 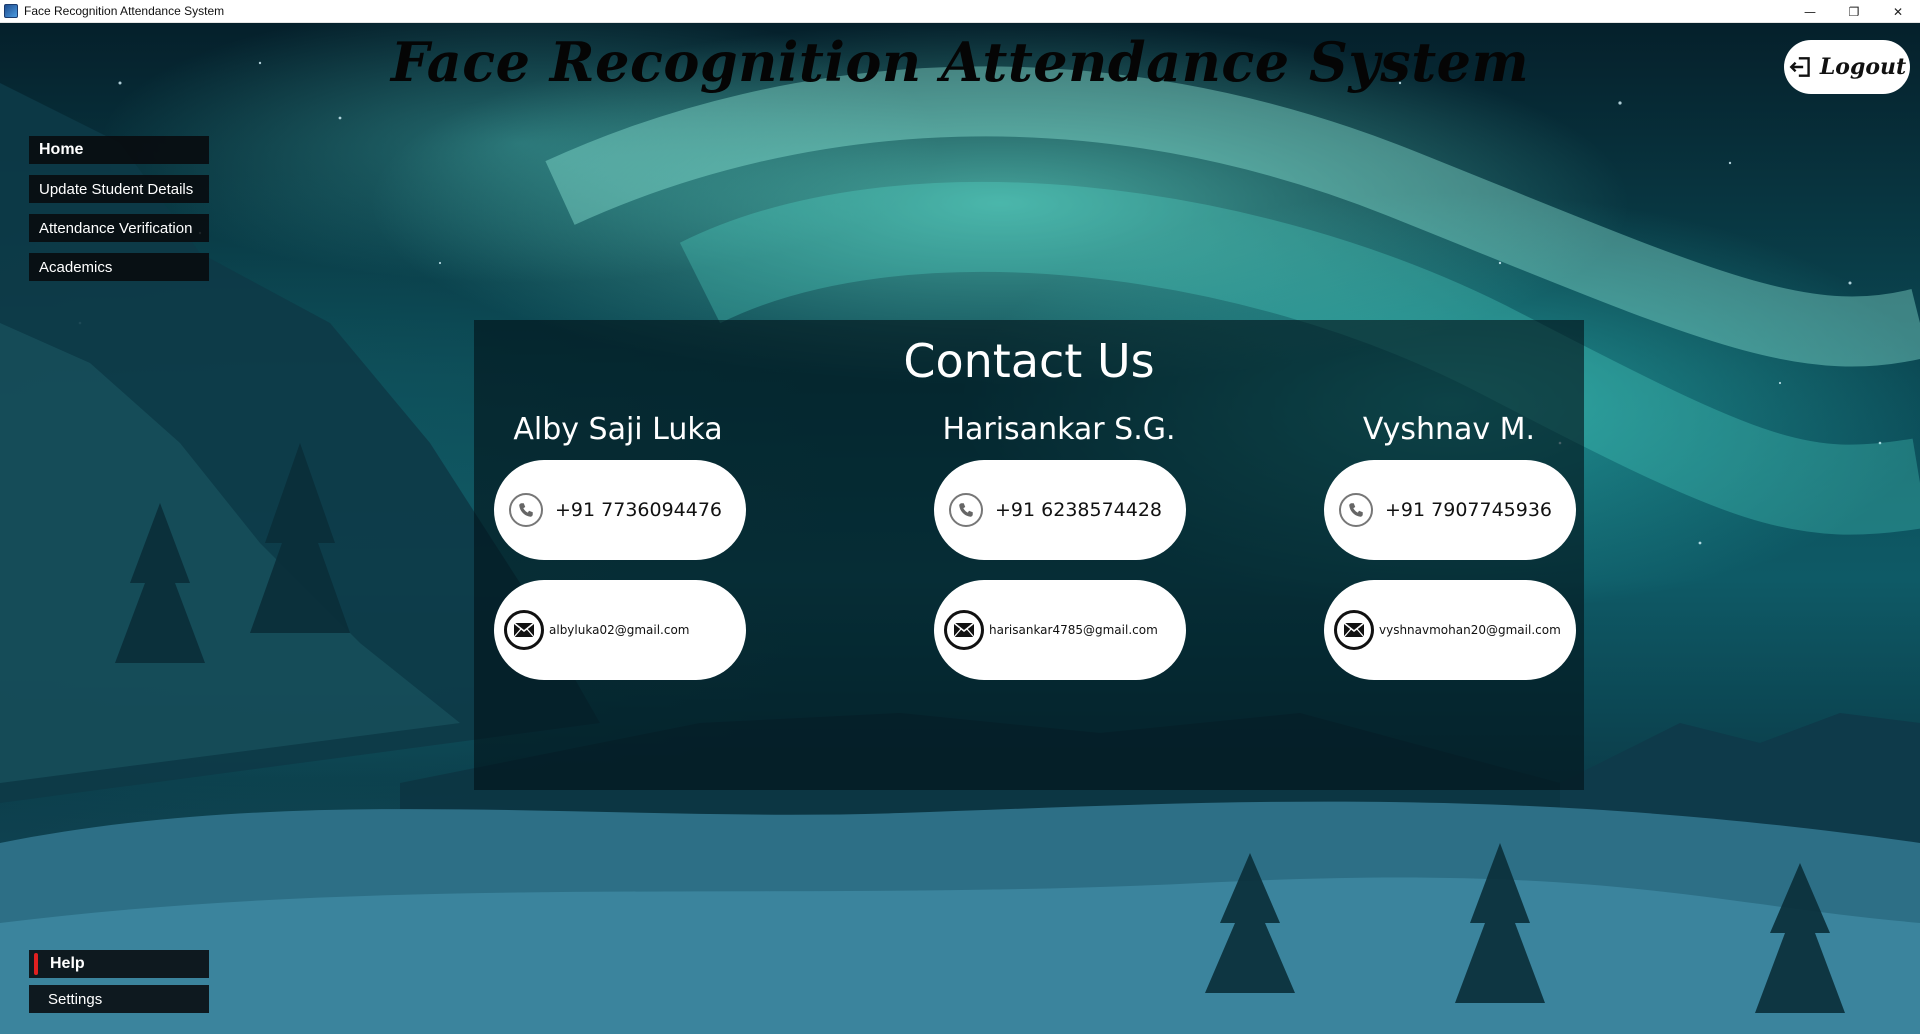 I want to click on restore-button: ❐, so click(x=1854, y=11).